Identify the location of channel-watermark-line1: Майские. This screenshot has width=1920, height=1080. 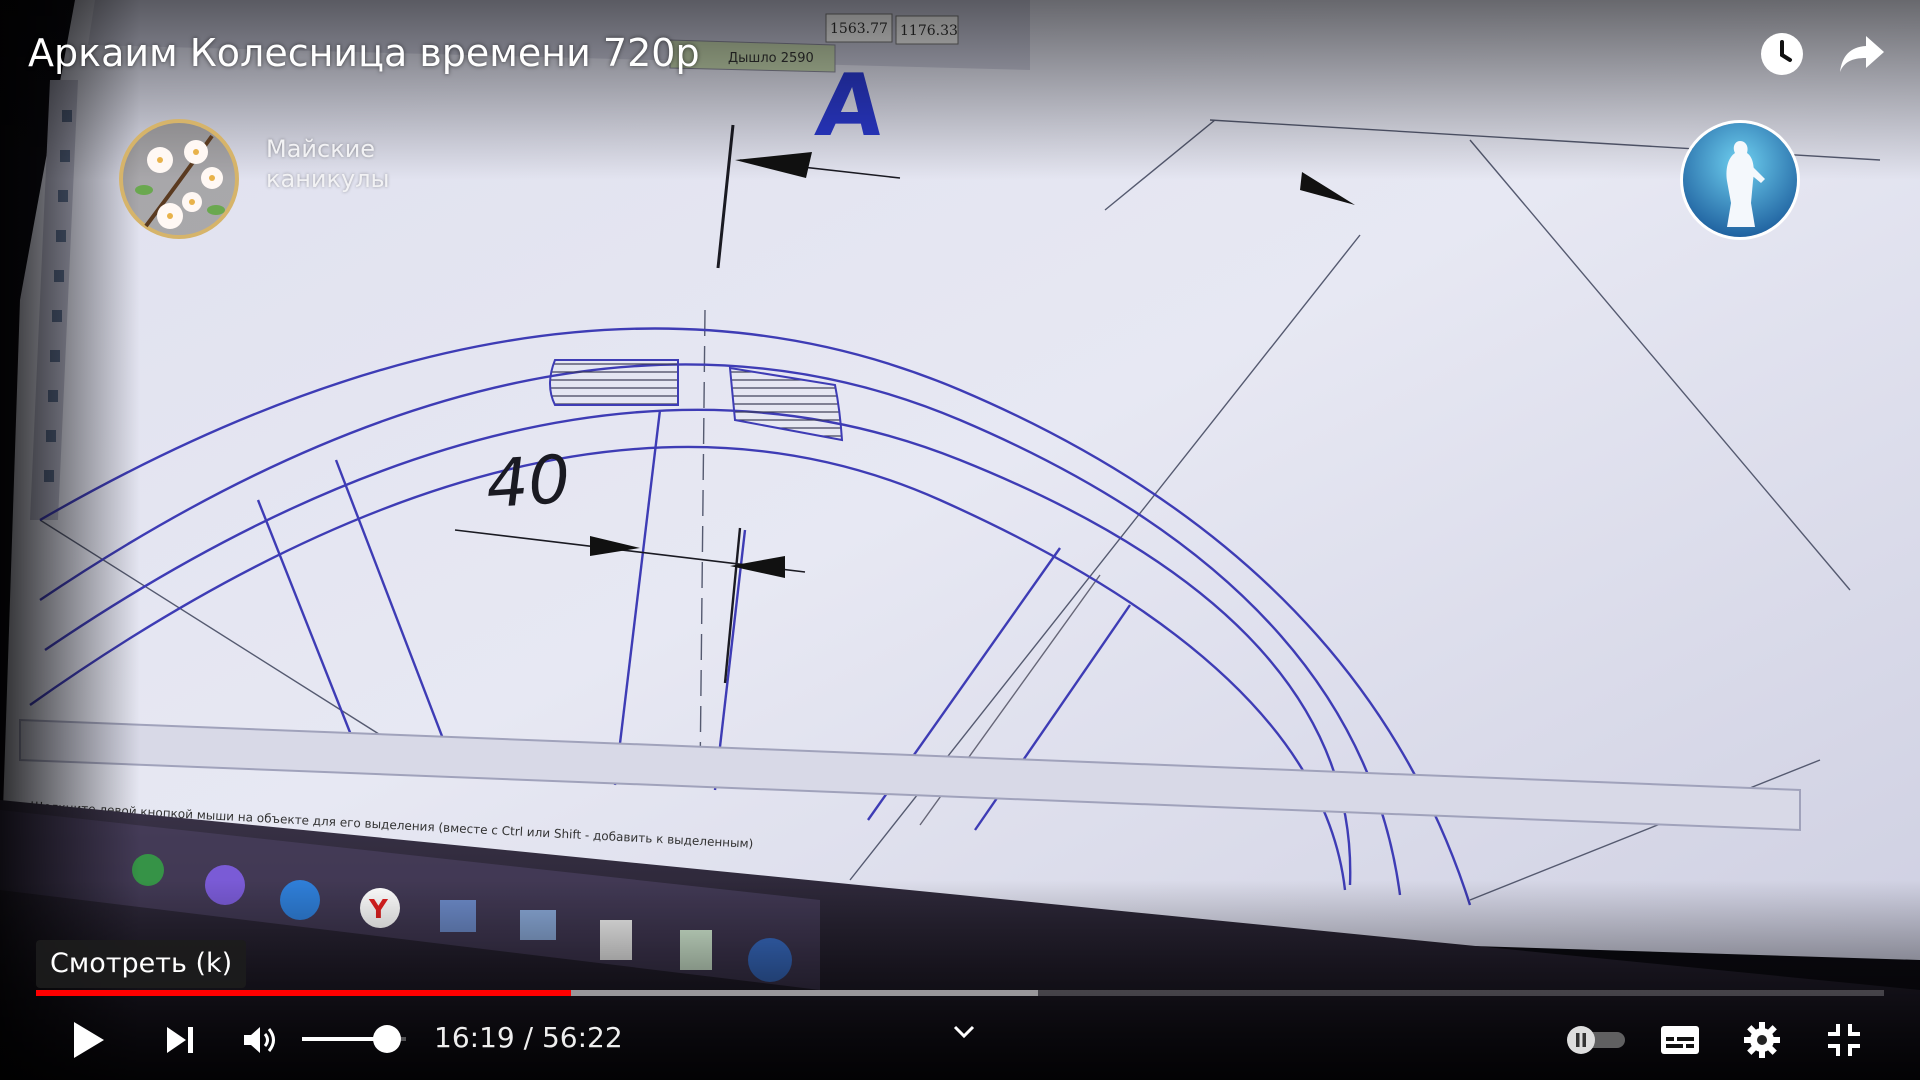
(321, 149).